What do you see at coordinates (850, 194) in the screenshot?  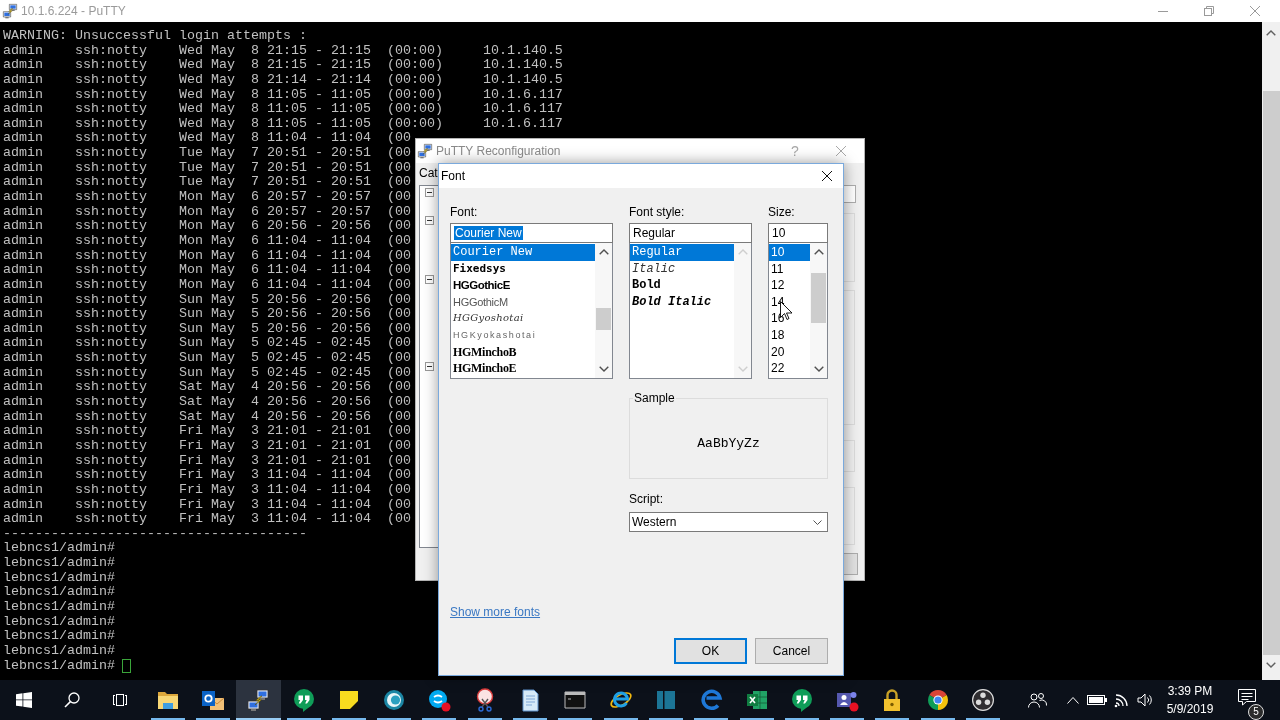 I see `text-field` at bounding box center [850, 194].